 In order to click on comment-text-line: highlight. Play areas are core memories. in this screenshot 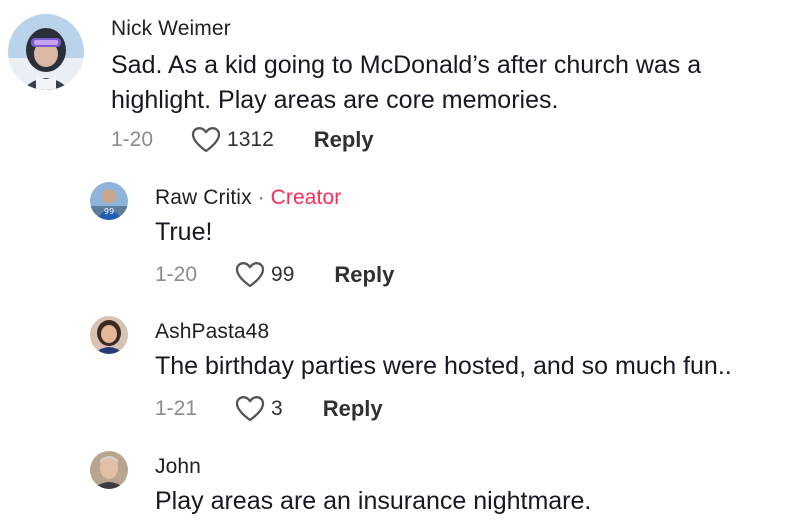, I will do `click(335, 100)`.